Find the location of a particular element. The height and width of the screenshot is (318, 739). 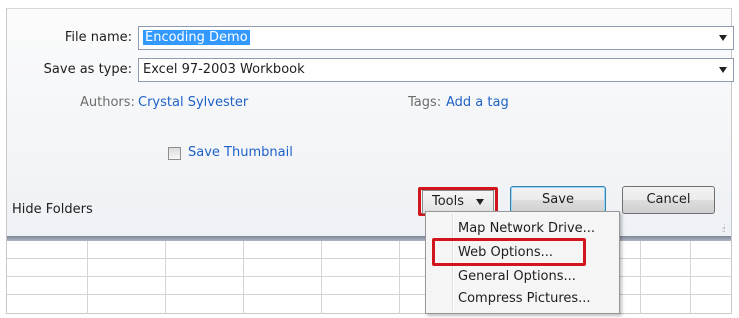

tags-field: Add a tag is located at coordinates (477, 102).